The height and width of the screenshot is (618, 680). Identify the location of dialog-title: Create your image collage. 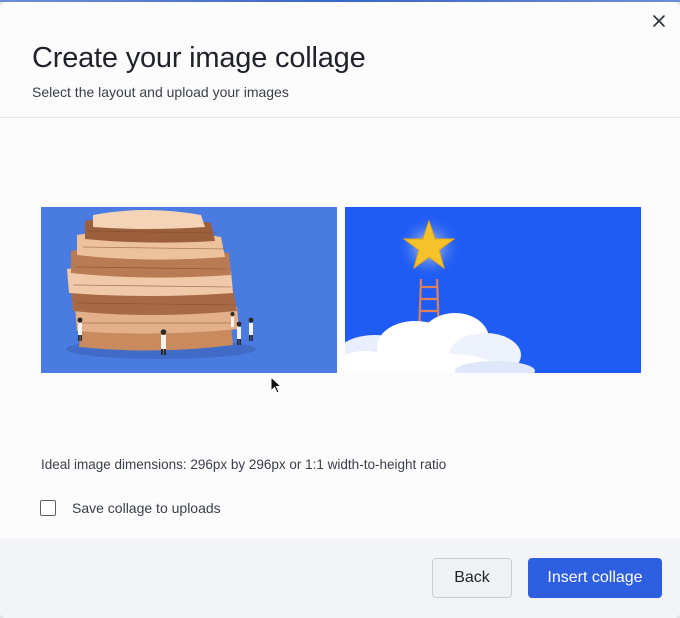
(199, 58).